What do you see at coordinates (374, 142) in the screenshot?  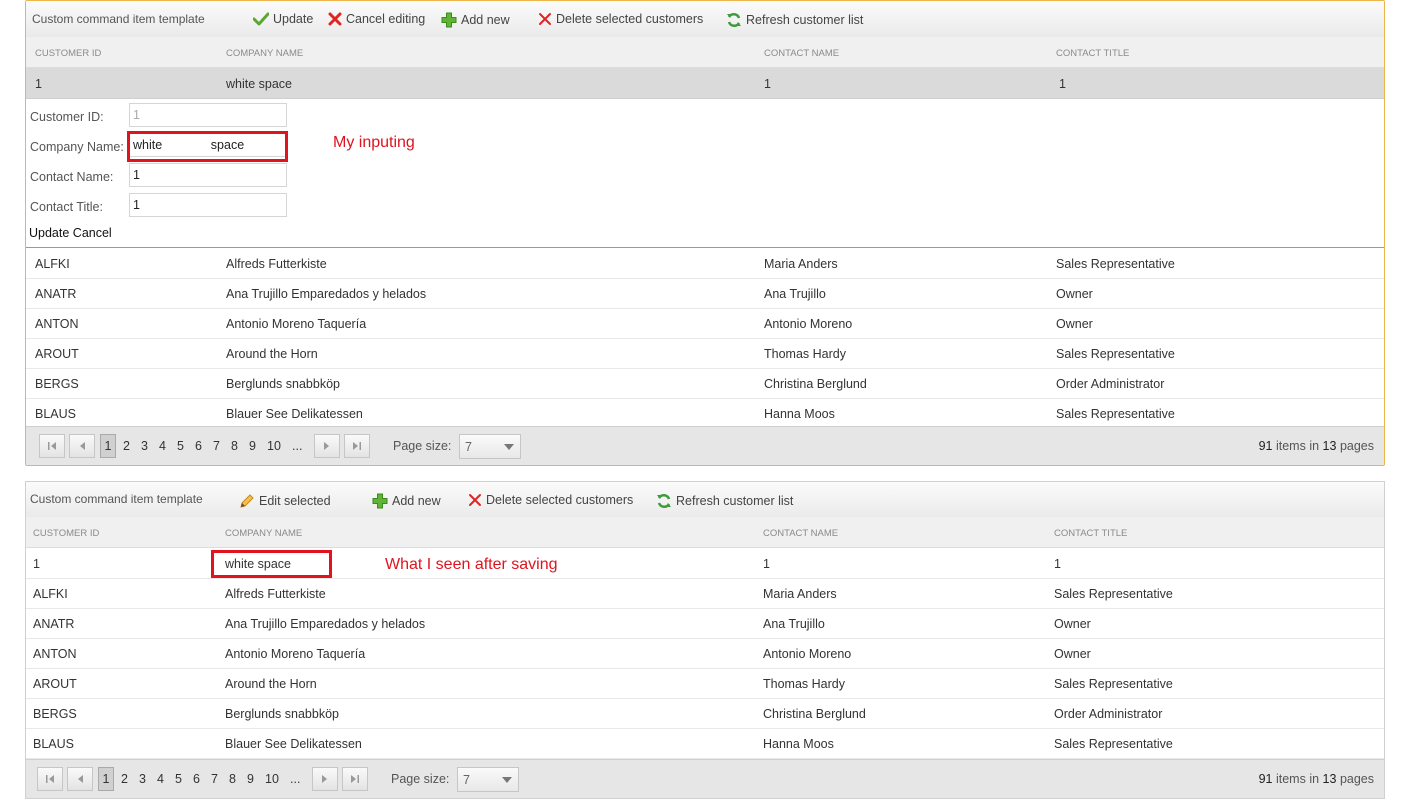 I see `annotation-my-inputting: My inputing` at bounding box center [374, 142].